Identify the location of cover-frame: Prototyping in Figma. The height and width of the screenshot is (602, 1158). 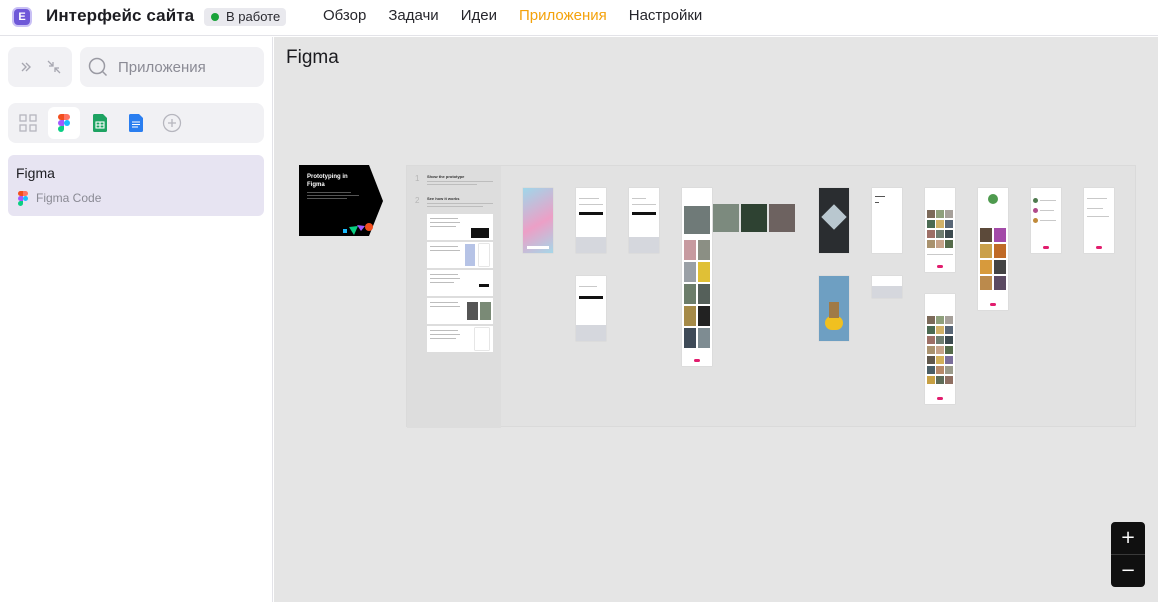
(341, 200).